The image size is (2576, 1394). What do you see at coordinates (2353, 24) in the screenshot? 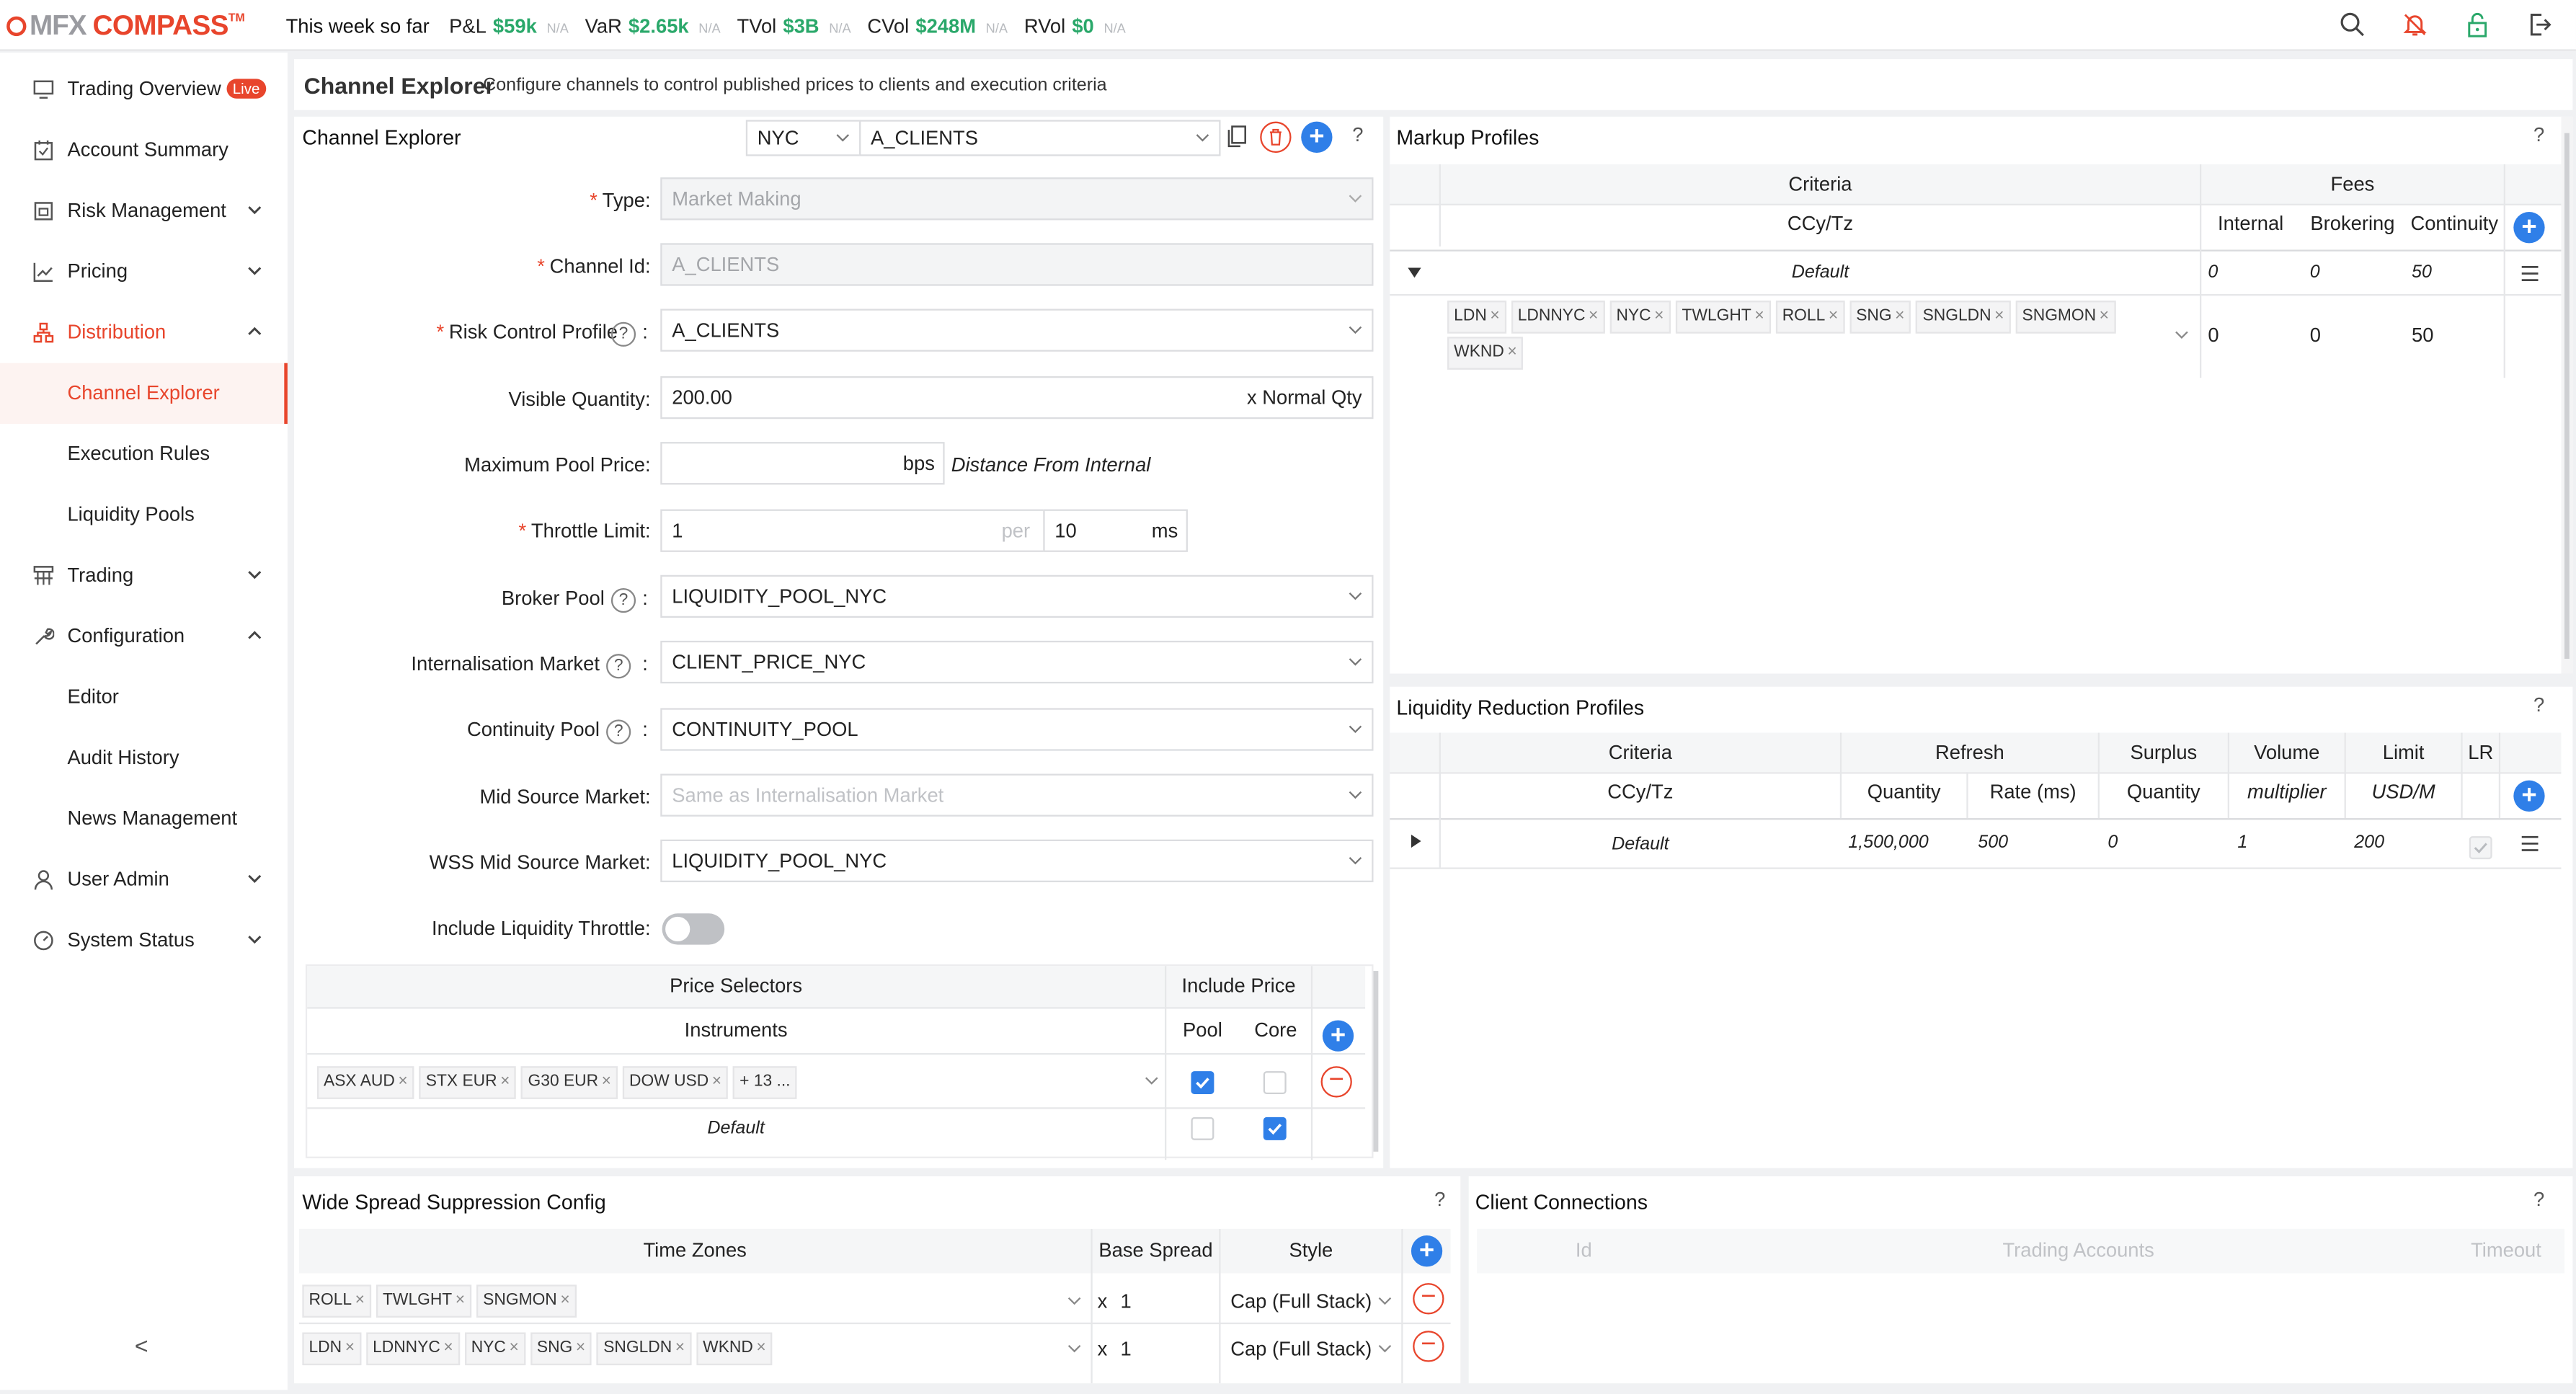
I see `search-icon` at bounding box center [2353, 24].